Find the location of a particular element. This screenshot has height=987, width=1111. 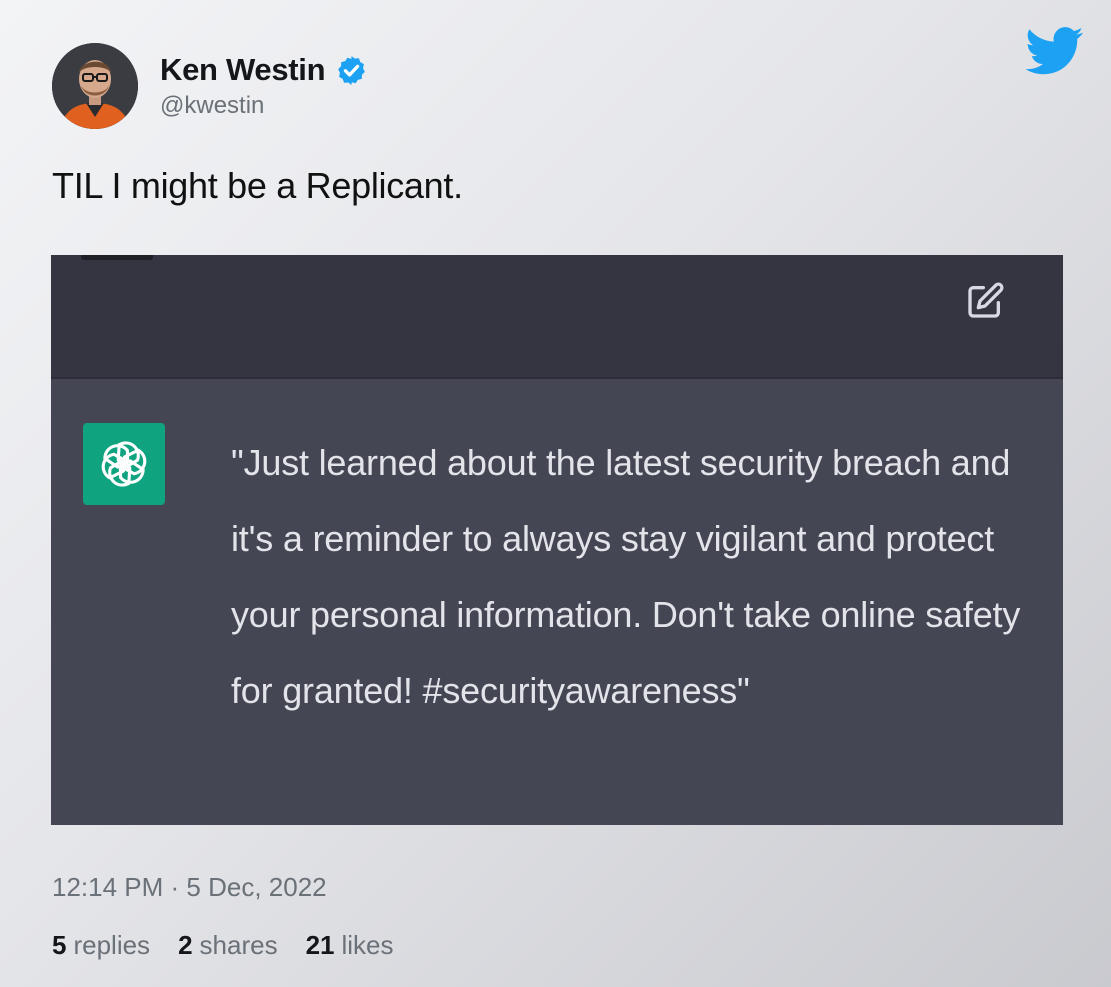

display-name: Ken Westin is located at coordinates (243, 70).